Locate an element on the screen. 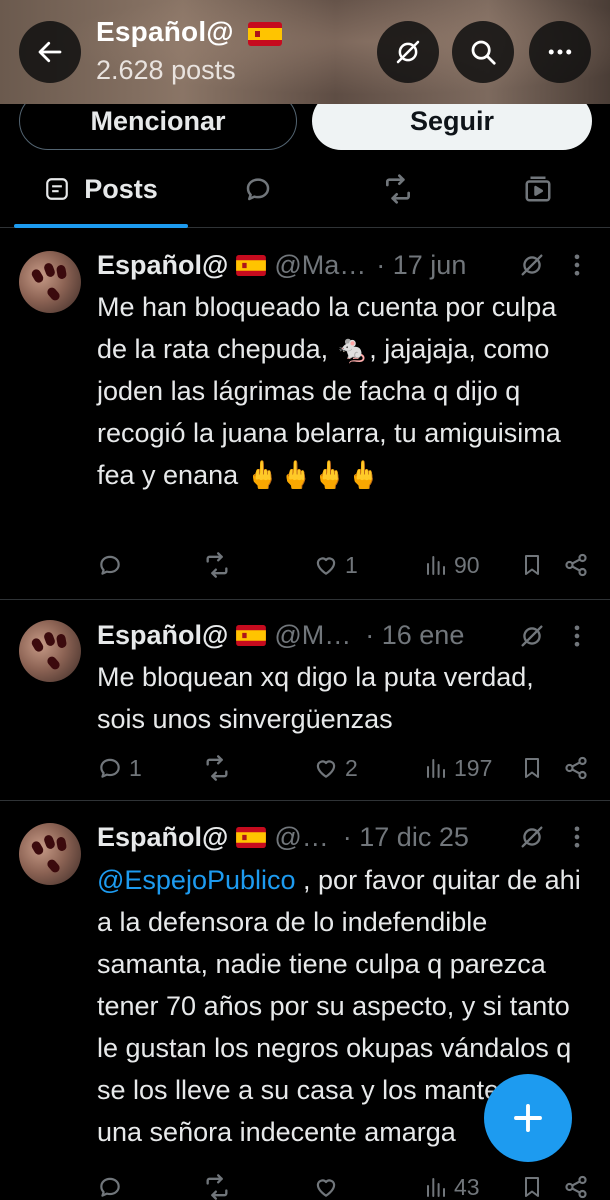  post-date: · 17 jun is located at coordinates (421, 265).